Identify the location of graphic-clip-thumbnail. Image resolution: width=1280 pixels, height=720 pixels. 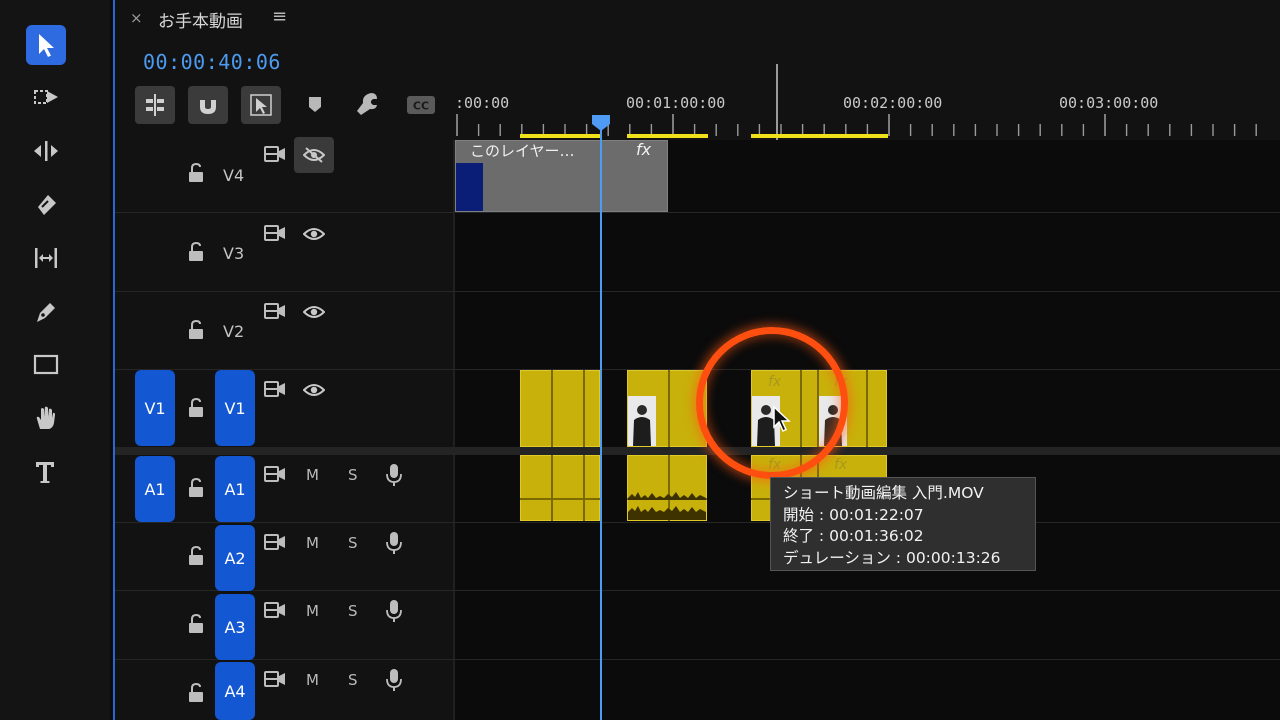
(469, 187).